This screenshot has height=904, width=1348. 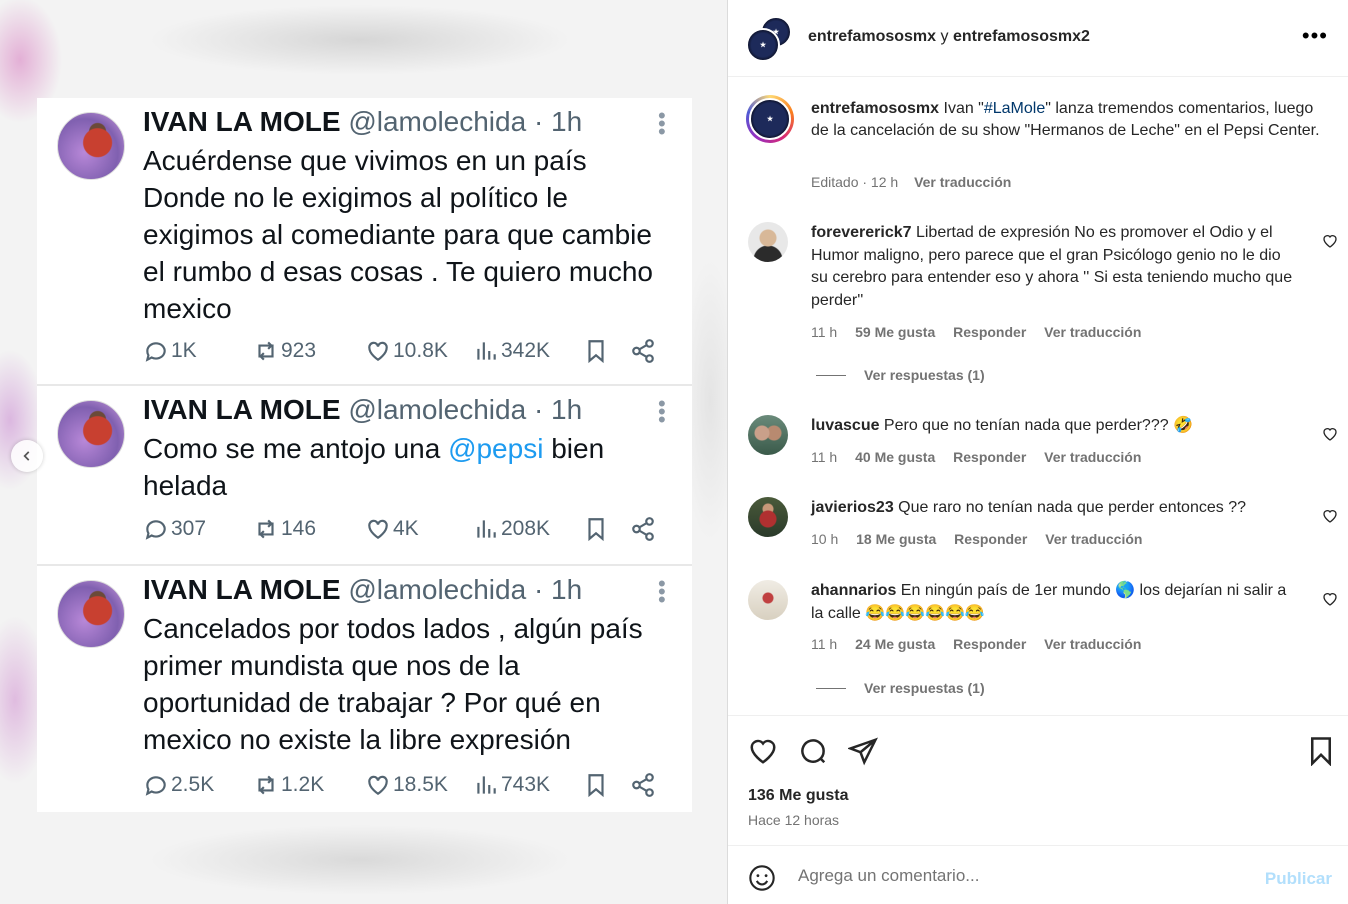 I want to click on tweet-actions: 307 146 4K 208K, so click(x=403, y=531).